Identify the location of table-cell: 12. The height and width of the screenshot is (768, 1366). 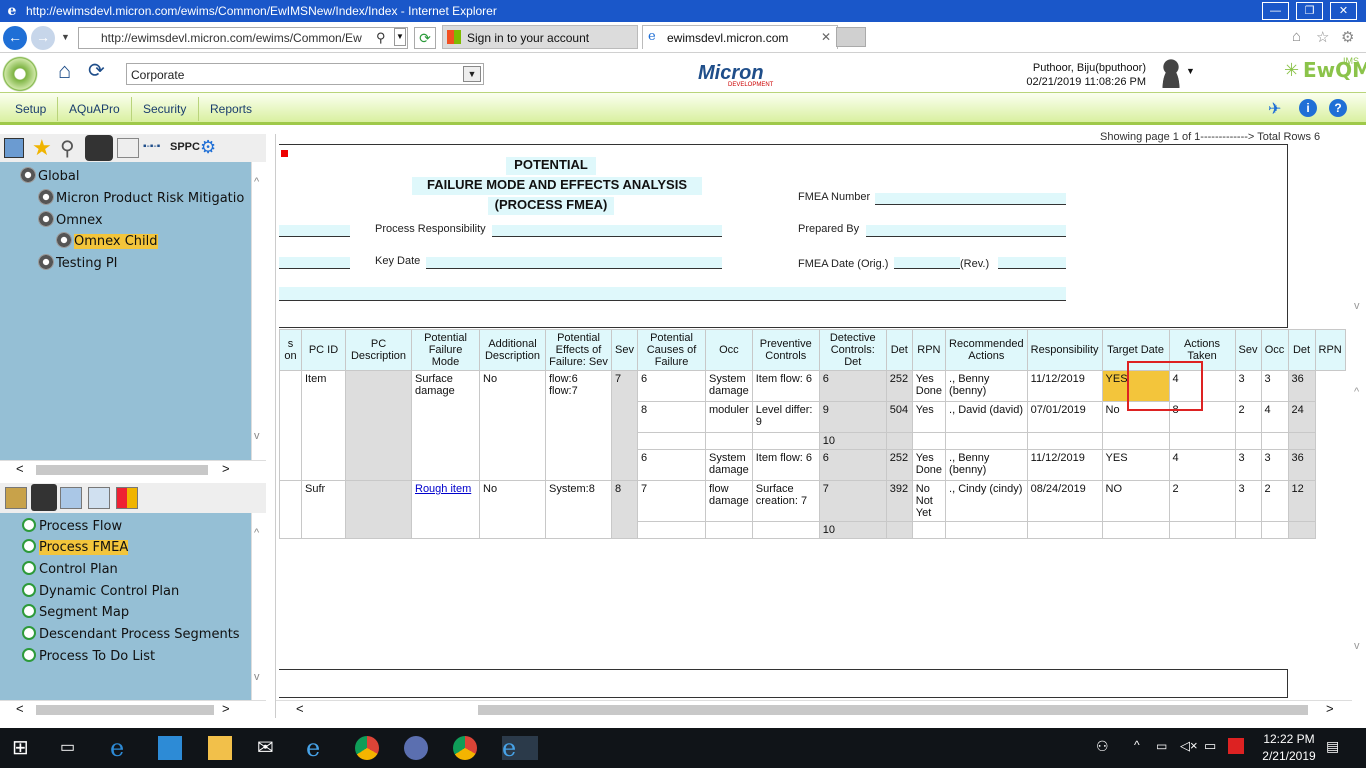
(1301, 501).